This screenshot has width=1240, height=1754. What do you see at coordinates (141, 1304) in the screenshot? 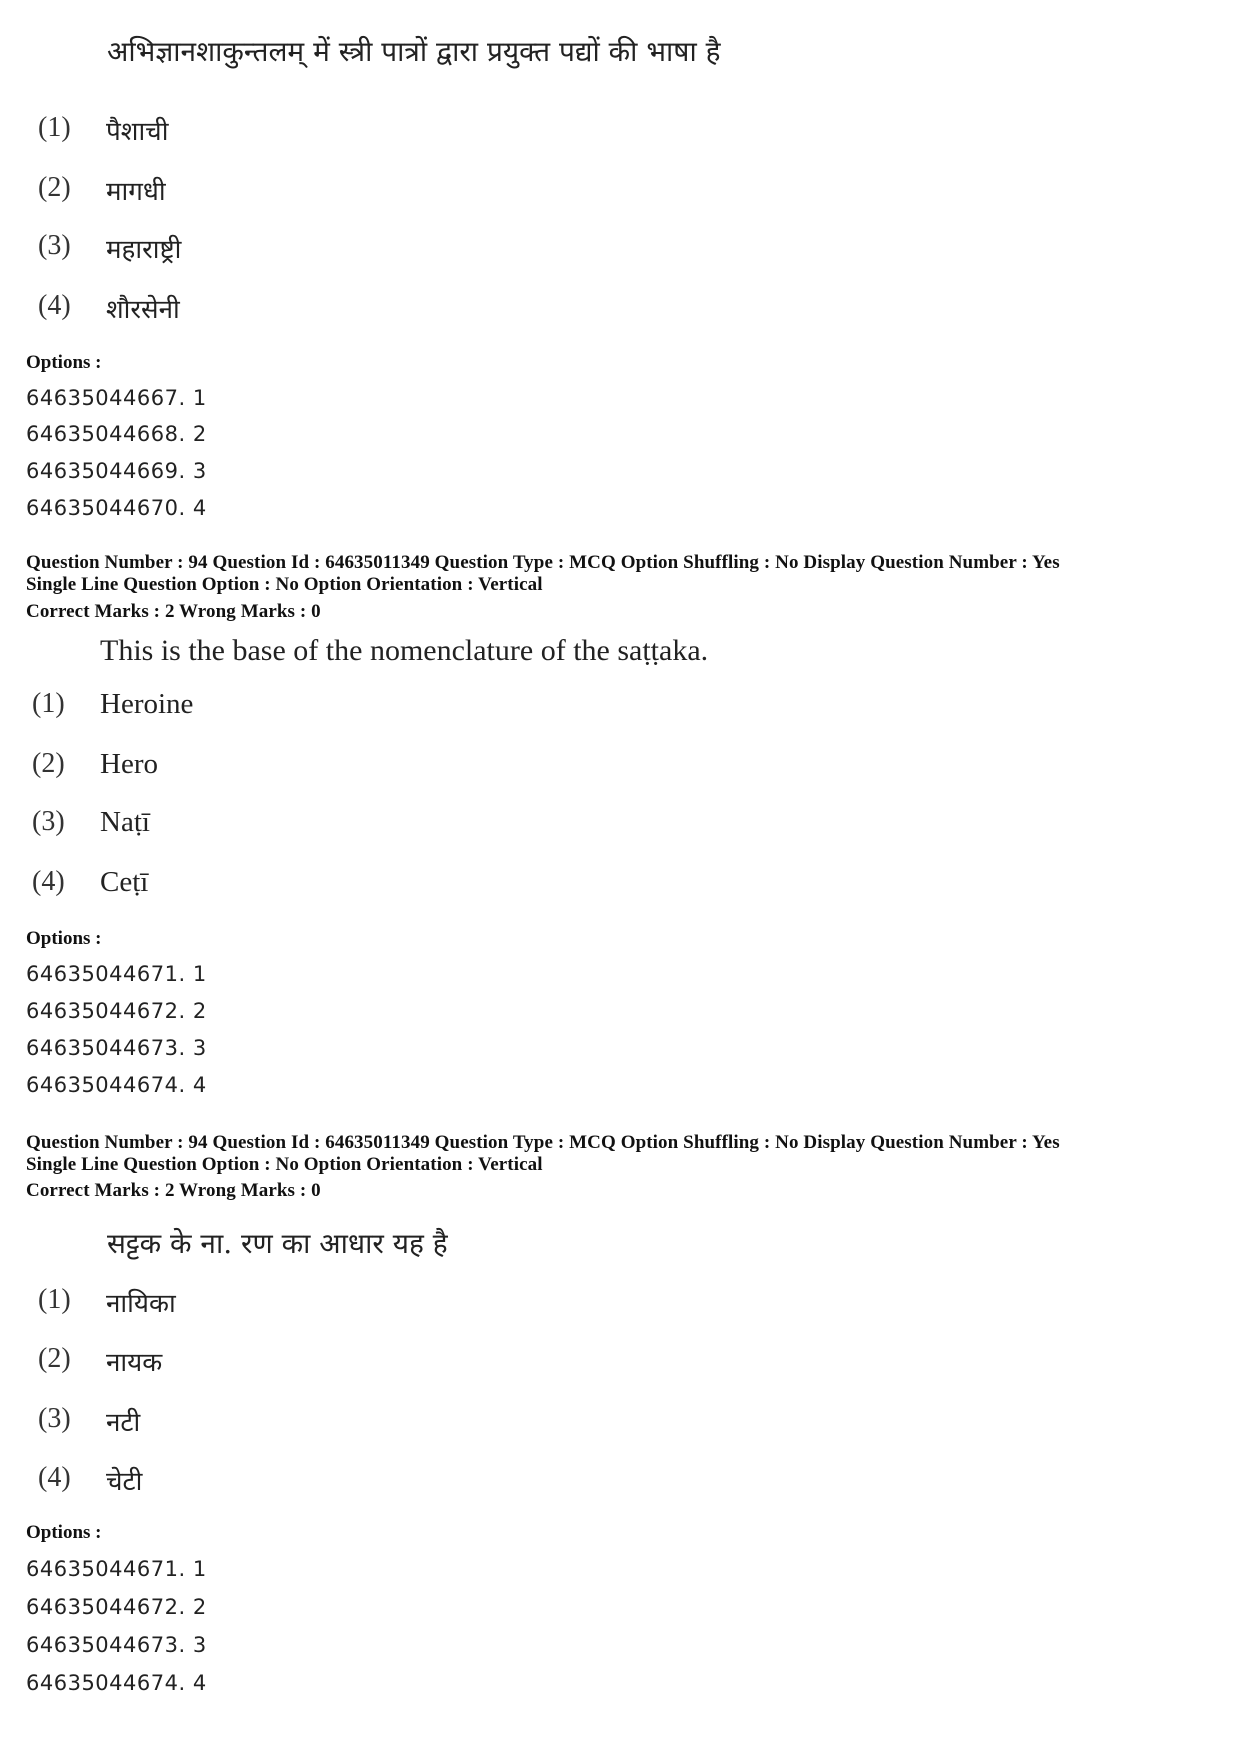
I see `choice-text: नायिका` at bounding box center [141, 1304].